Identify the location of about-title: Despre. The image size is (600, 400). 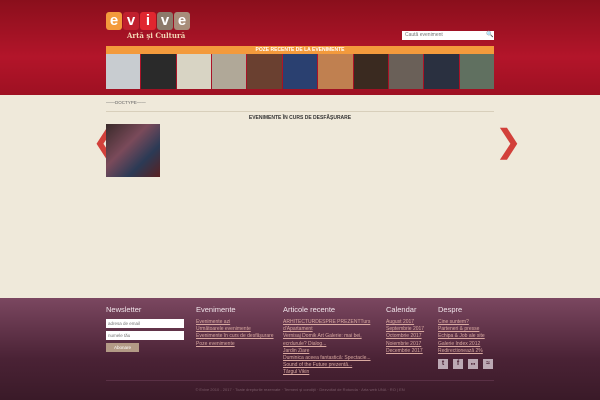
(450, 309).